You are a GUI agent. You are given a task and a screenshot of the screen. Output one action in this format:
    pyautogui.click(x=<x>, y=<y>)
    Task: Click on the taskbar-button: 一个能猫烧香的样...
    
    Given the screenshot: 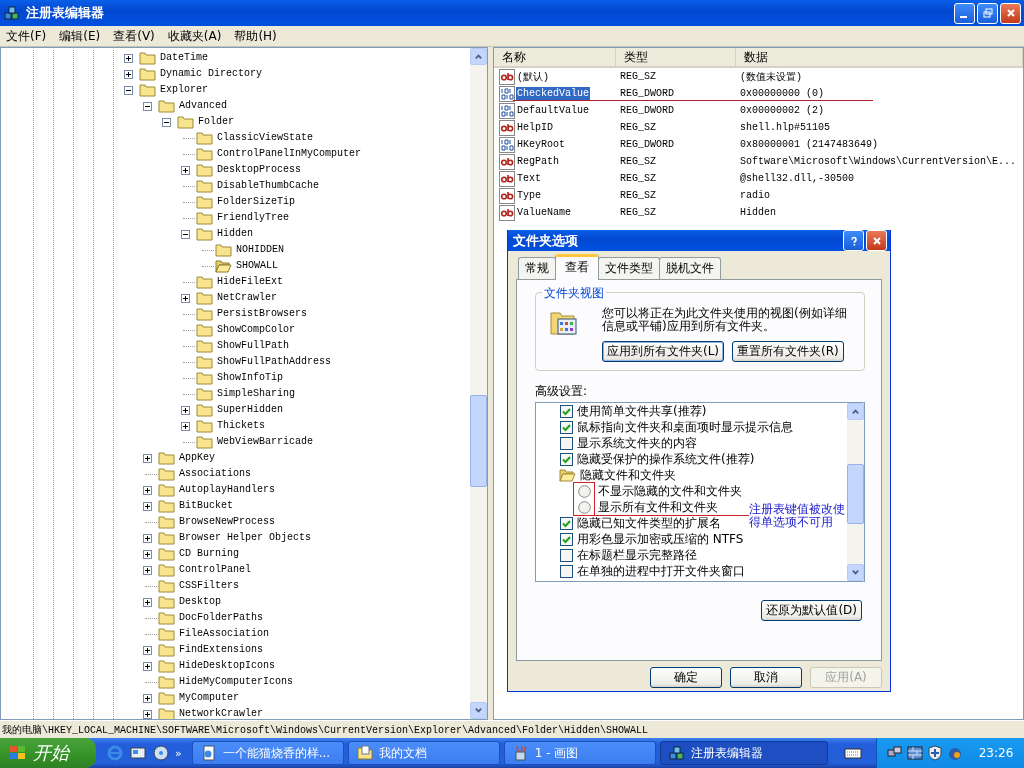 What is the action you would take?
    pyautogui.click(x=267, y=753)
    